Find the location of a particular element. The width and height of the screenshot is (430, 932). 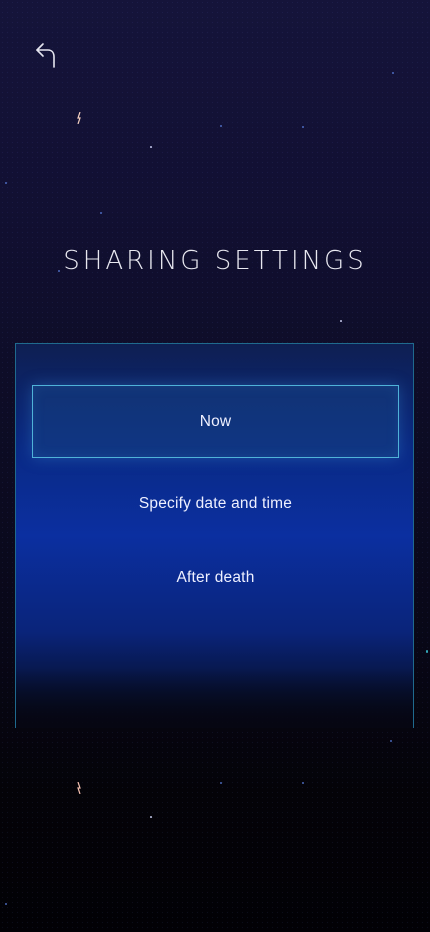

page-title: SHARING SETTINGS is located at coordinates (215, 261).